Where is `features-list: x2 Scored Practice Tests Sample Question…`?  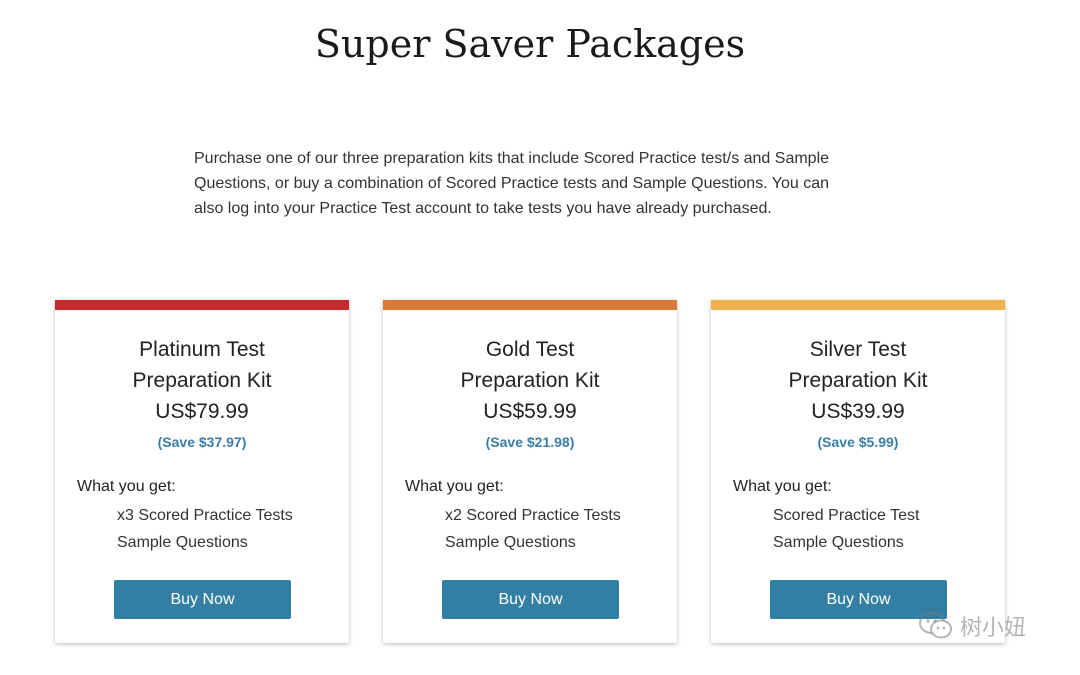 features-list: x2 Scored Practice Tests Sample Question… is located at coordinates (561, 529).